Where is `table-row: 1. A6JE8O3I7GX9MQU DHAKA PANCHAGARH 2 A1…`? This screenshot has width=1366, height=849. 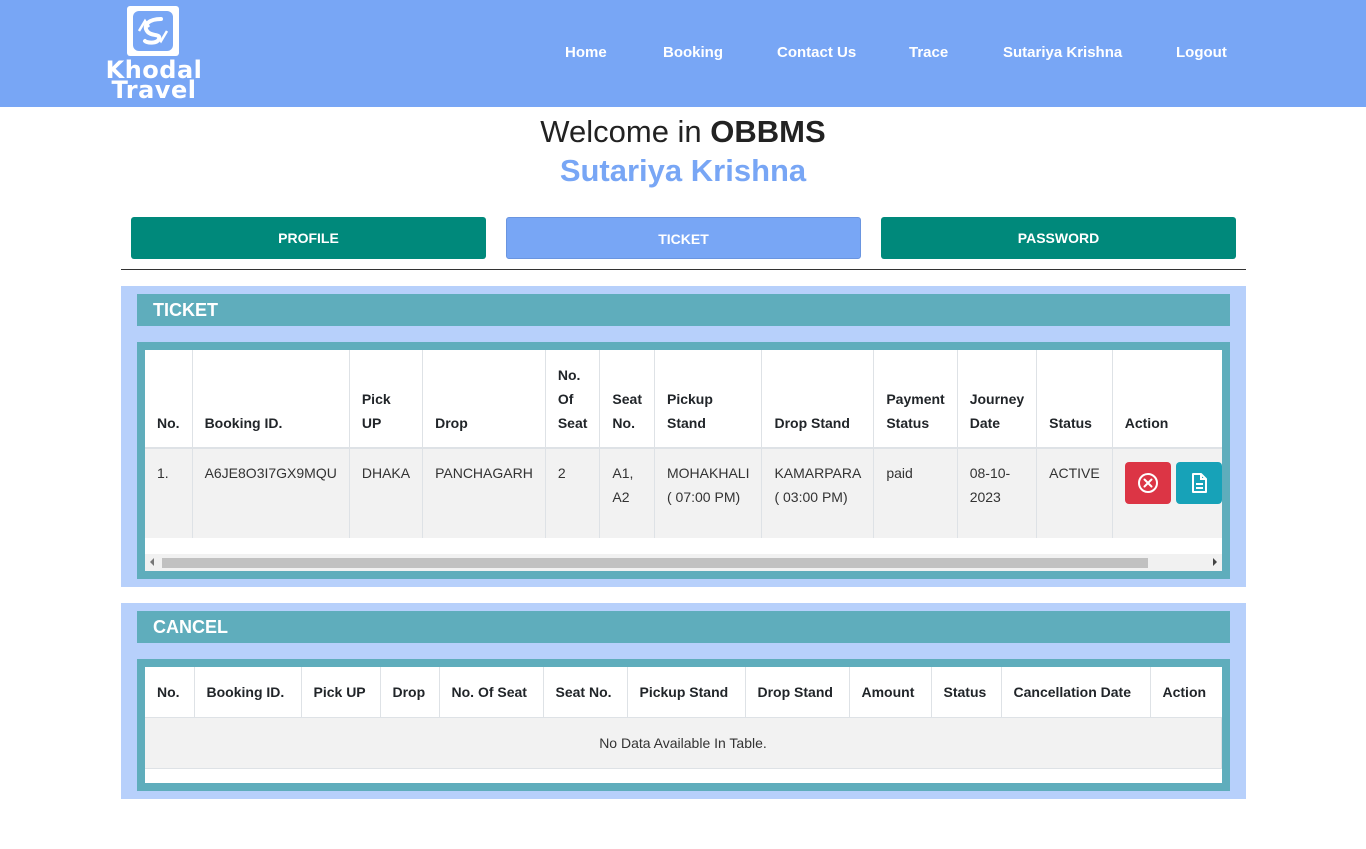 table-row: 1. A6JE8O3I7GX9MQU DHAKA PANCHAGARH 2 A1… is located at coordinates (683, 493).